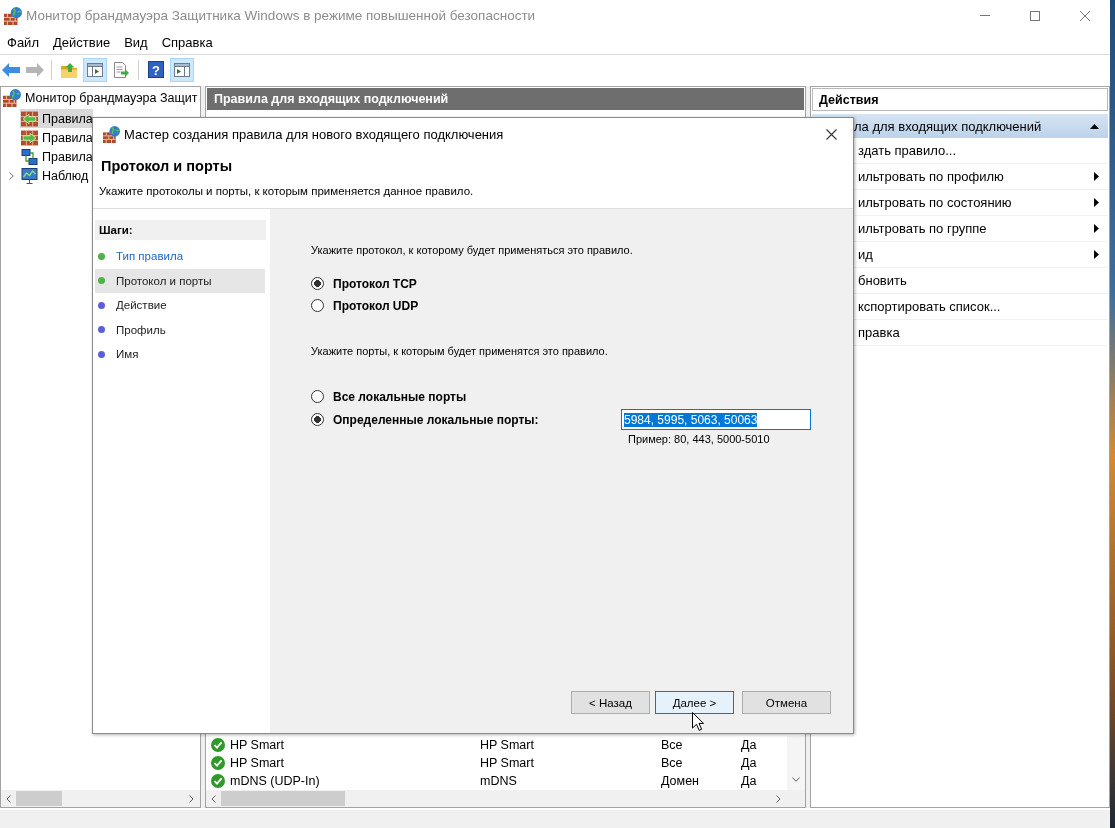 Image resolution: width=1115 pixels, height=828 pixels. What do you see at coordinates (167, 166) in the screenshot?
I see `page-heading: Протокол и порты` at bounding box center [167, 166].